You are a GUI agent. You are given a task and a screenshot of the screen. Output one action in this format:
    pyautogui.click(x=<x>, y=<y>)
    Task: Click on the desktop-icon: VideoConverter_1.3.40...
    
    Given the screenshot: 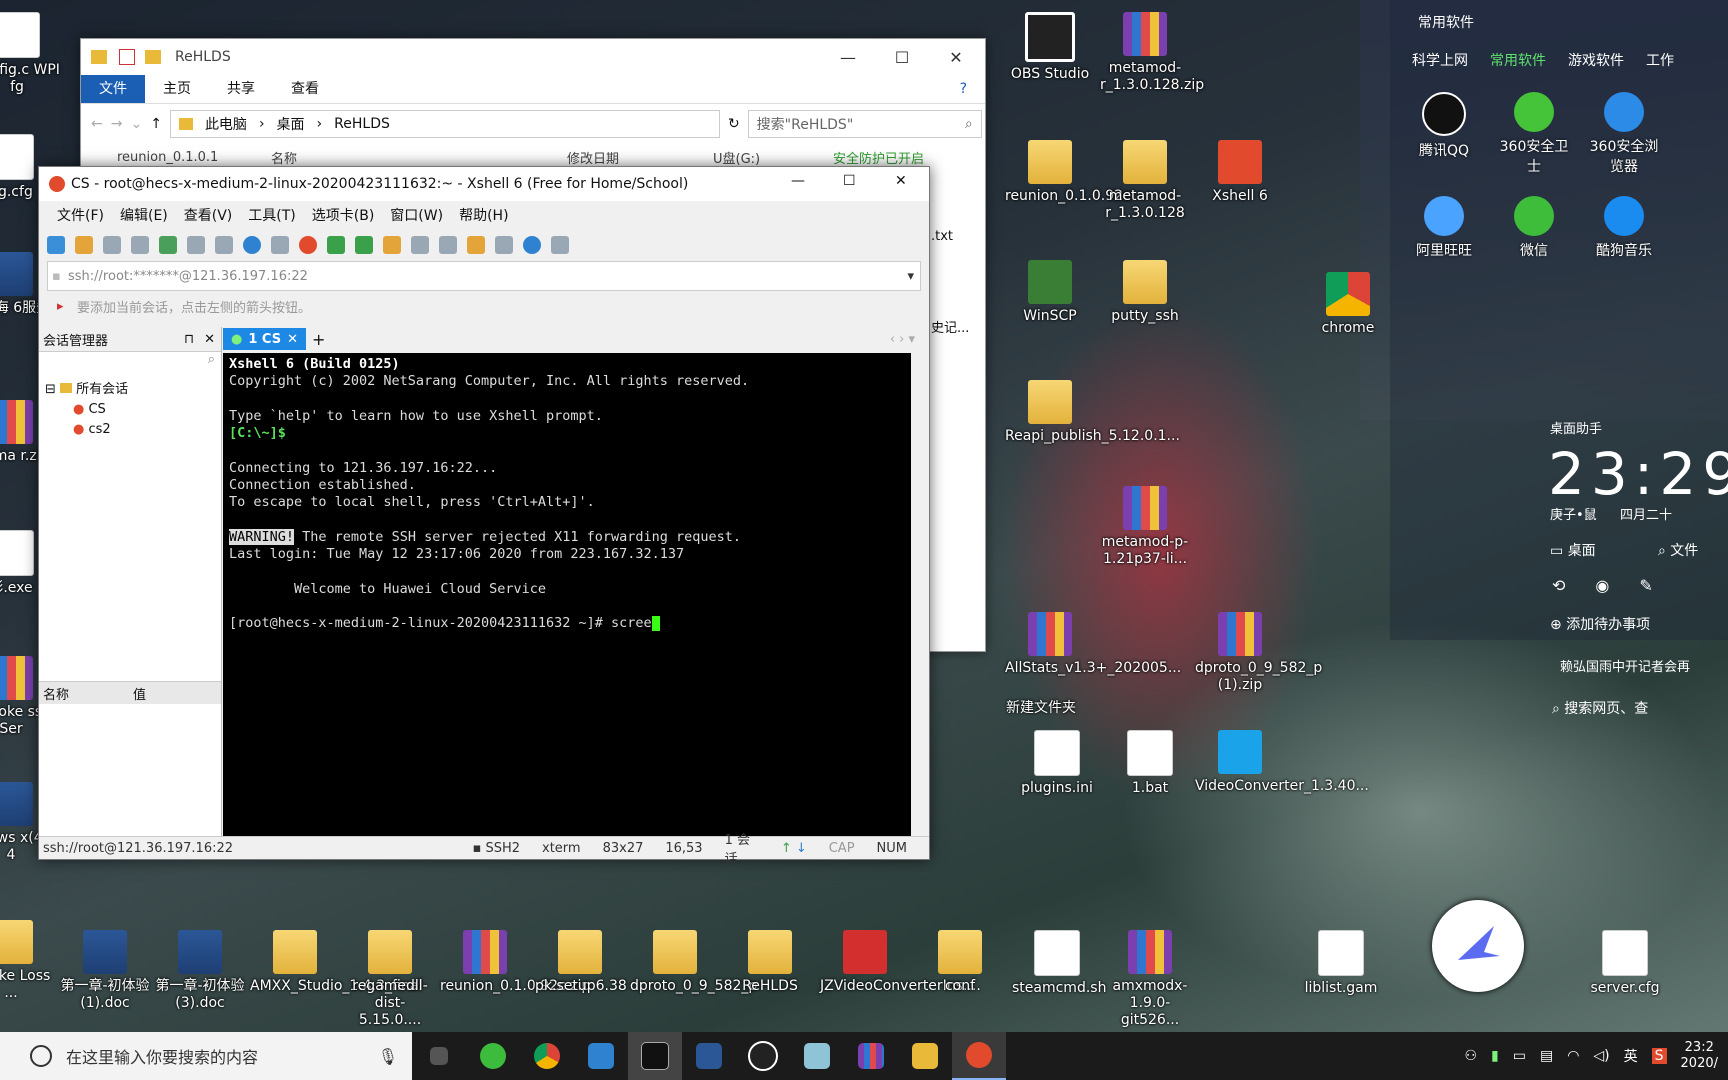 What is the action you would take?
    pyautogui.click(x=1282, y=762)
    